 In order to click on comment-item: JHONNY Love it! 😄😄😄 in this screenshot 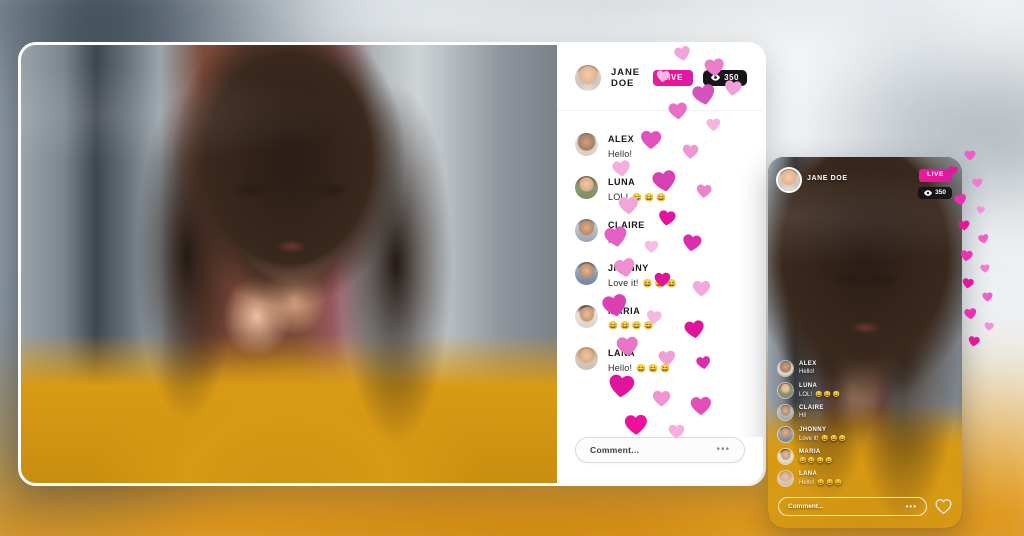, I will do `click(660, 275)`.